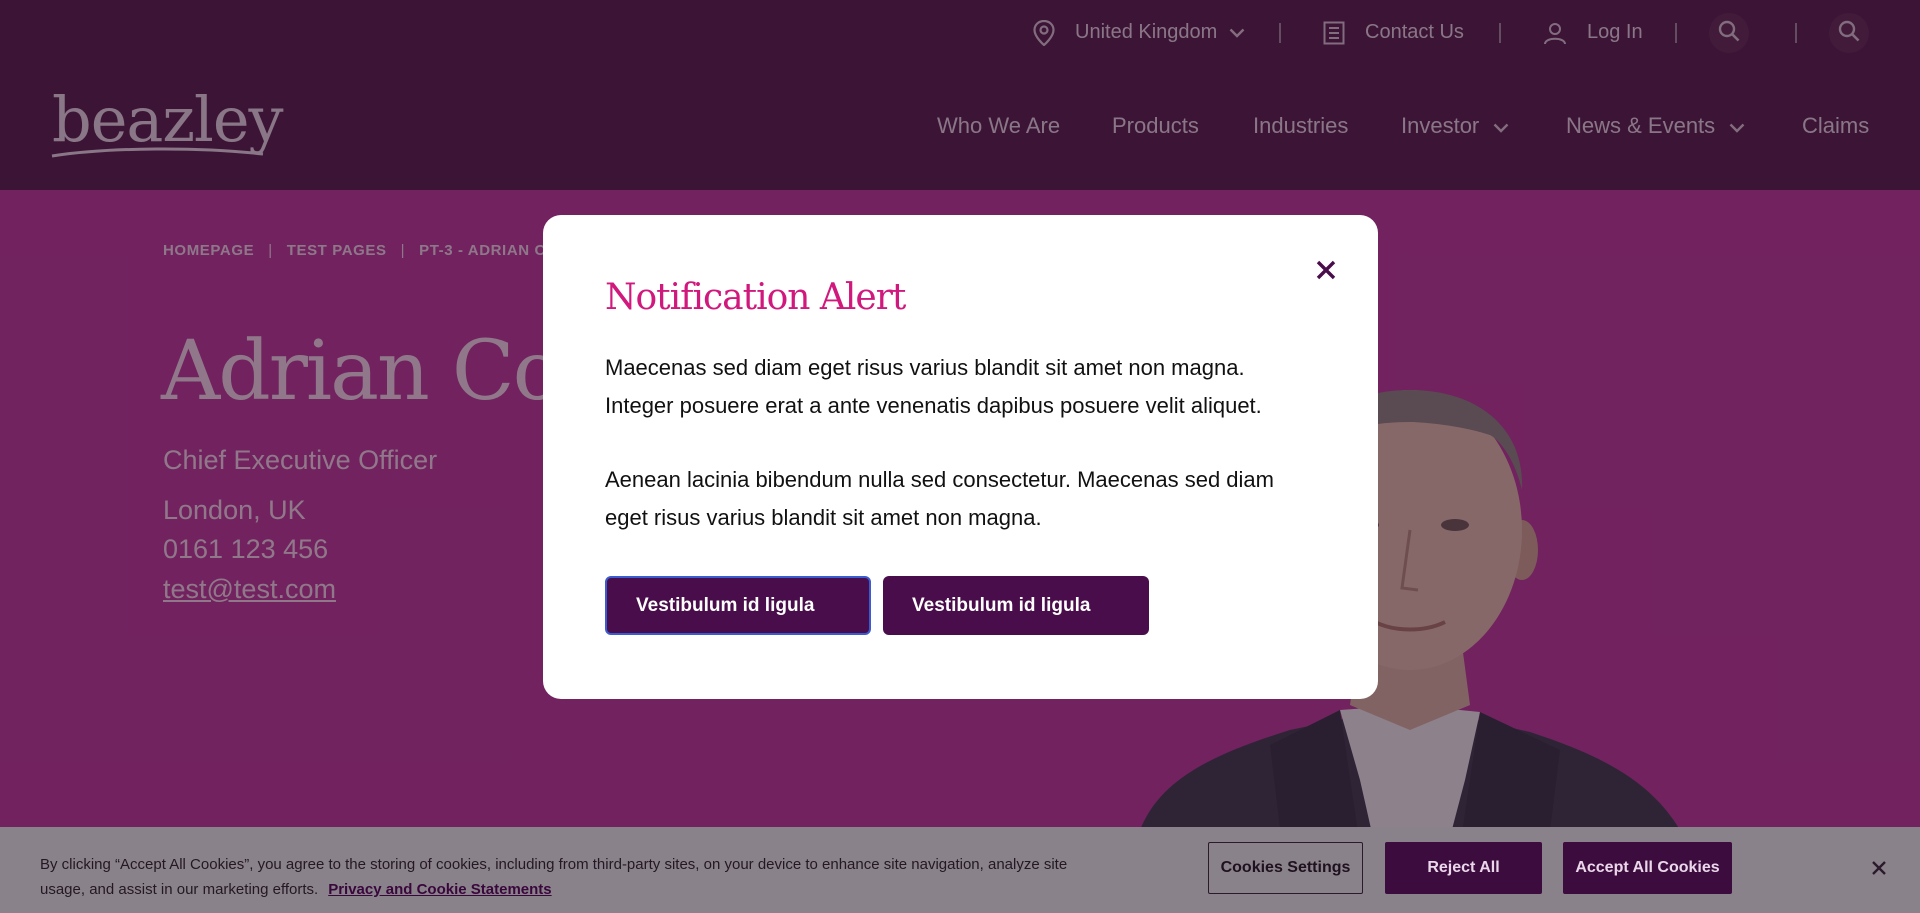  Describe the element at coordinates (1647, 868) in the screenshot. I see `accept-all-cookies-button: Accept All Cookies` at that location.